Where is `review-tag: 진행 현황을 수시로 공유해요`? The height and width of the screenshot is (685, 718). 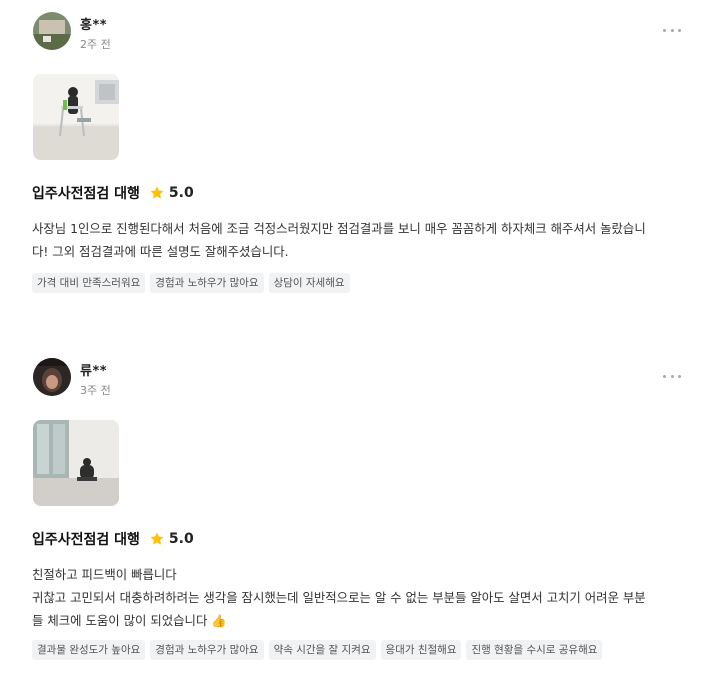
review-tag: 진행 현황을 수시로 공유해요 is located at coordinates (534, 650).